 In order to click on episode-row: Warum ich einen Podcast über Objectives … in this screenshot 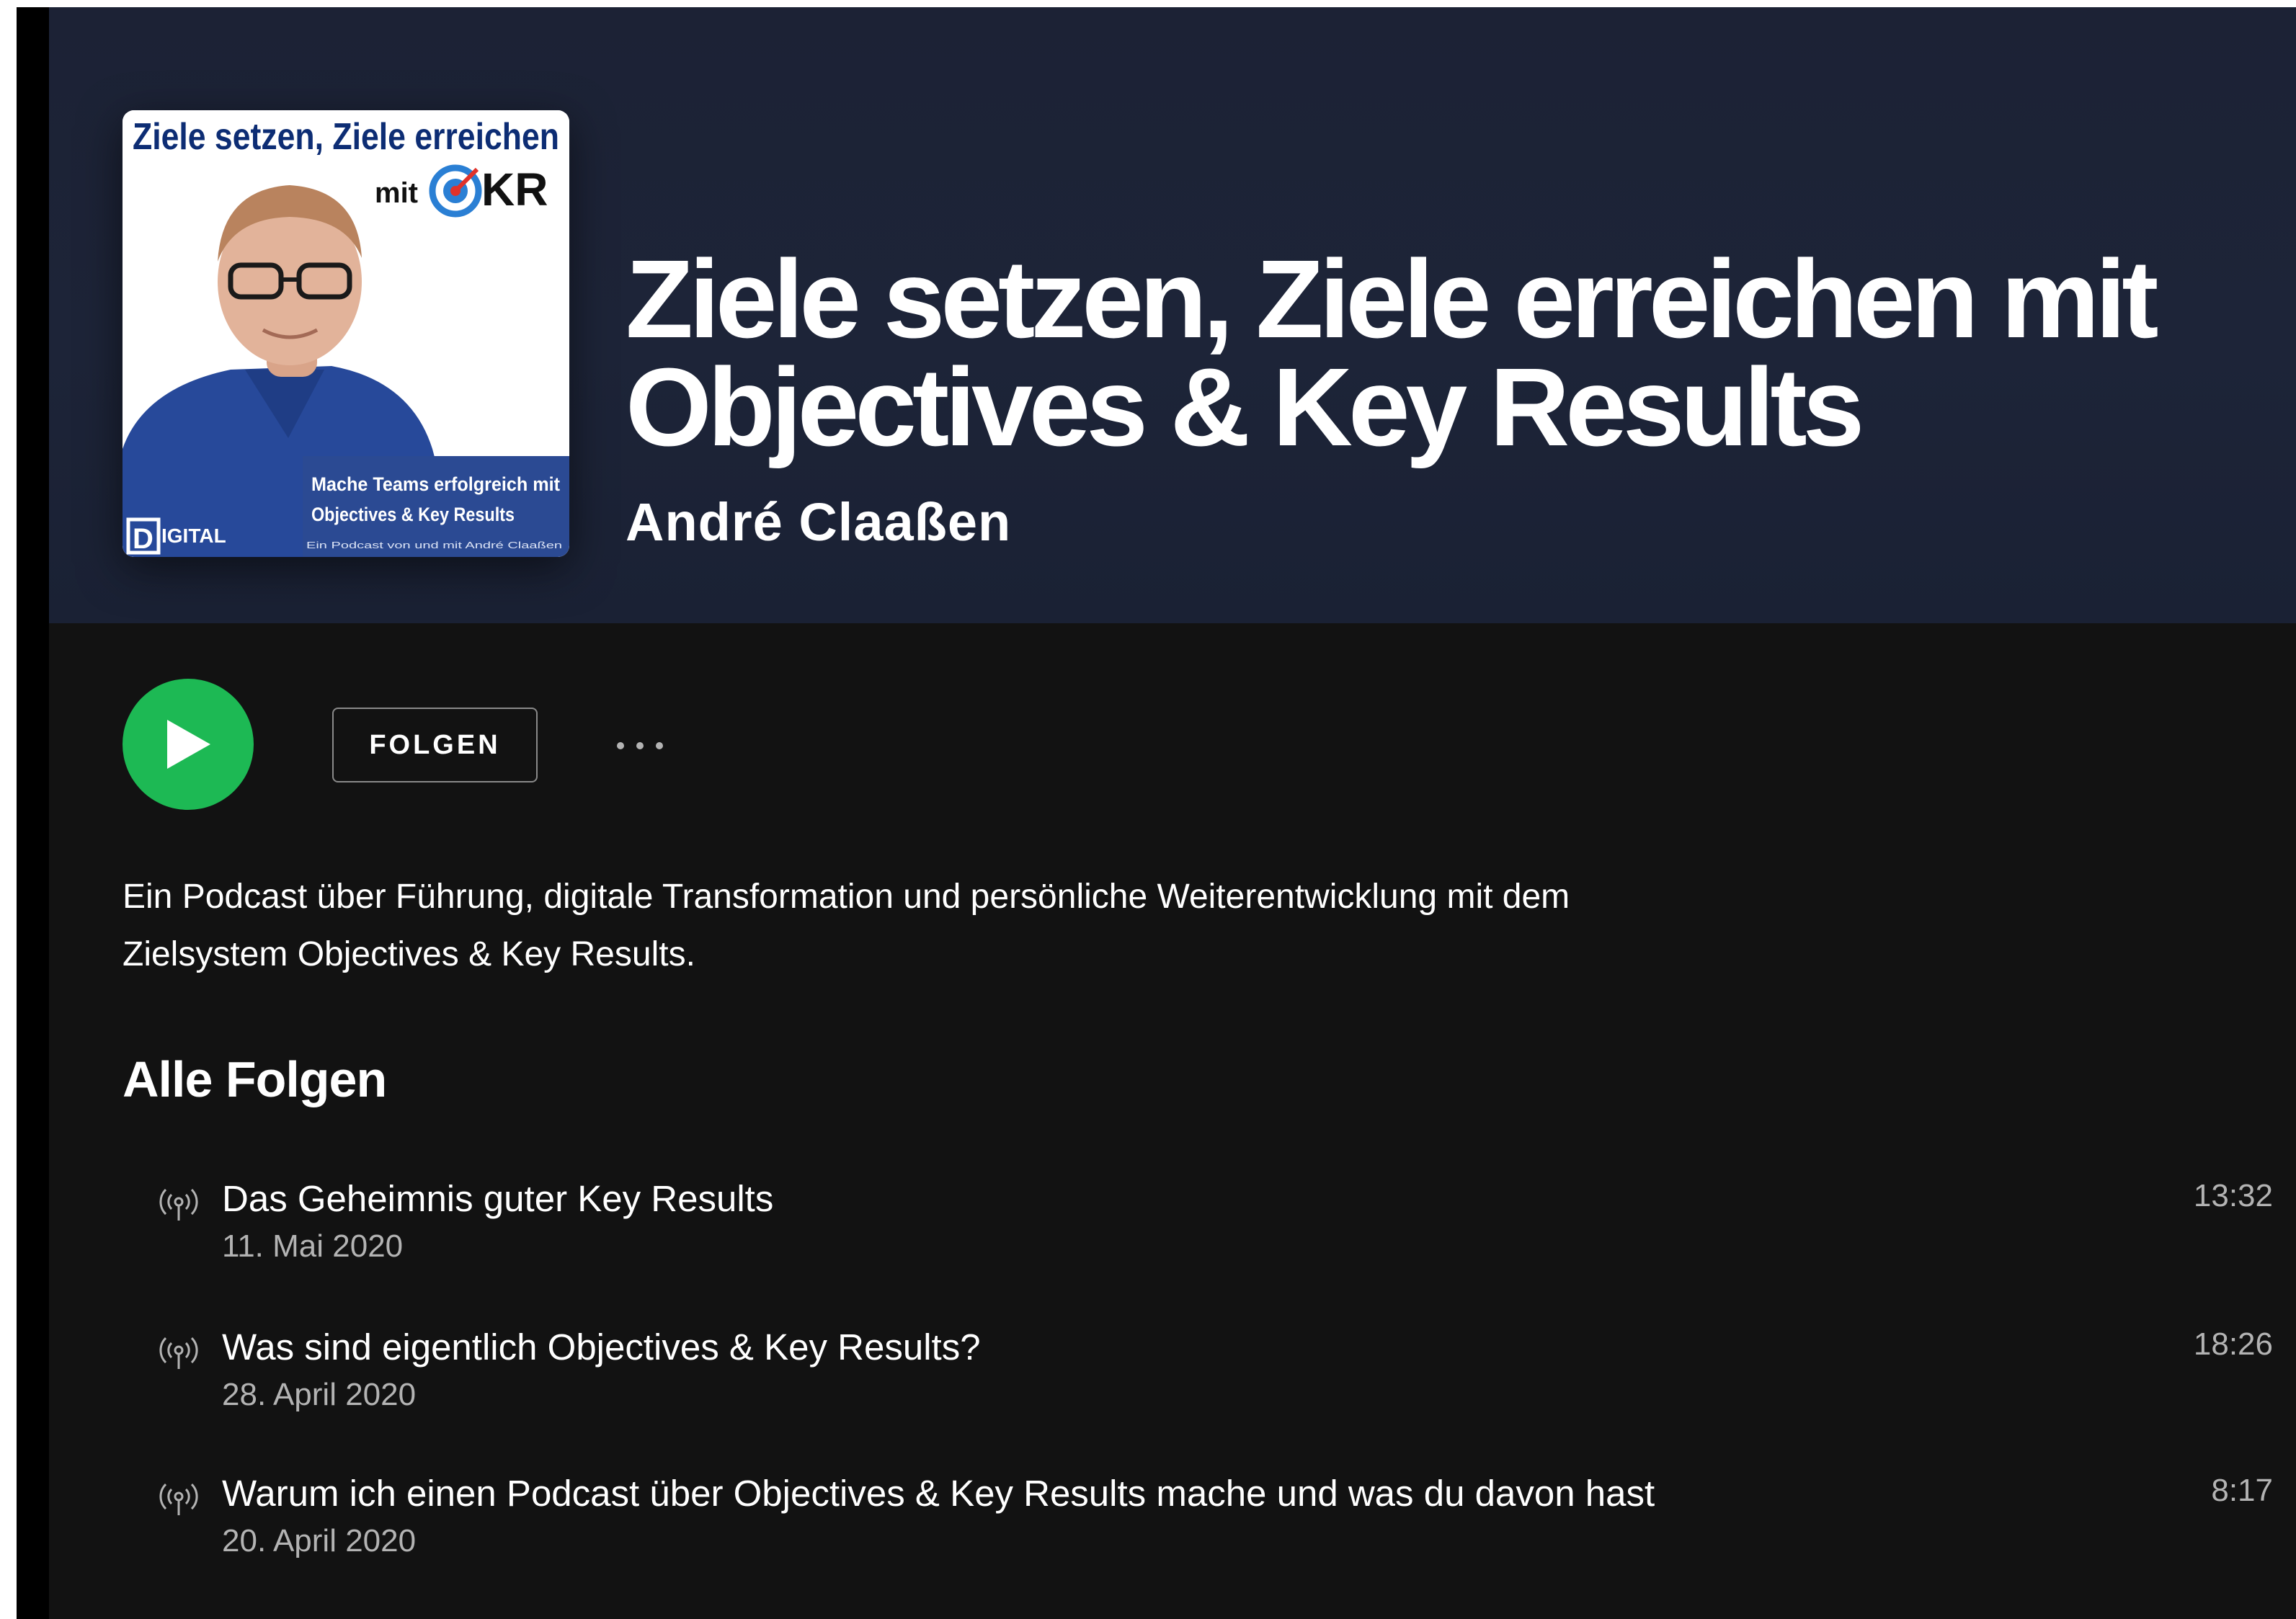, I will do `click(1214, 1532)`.